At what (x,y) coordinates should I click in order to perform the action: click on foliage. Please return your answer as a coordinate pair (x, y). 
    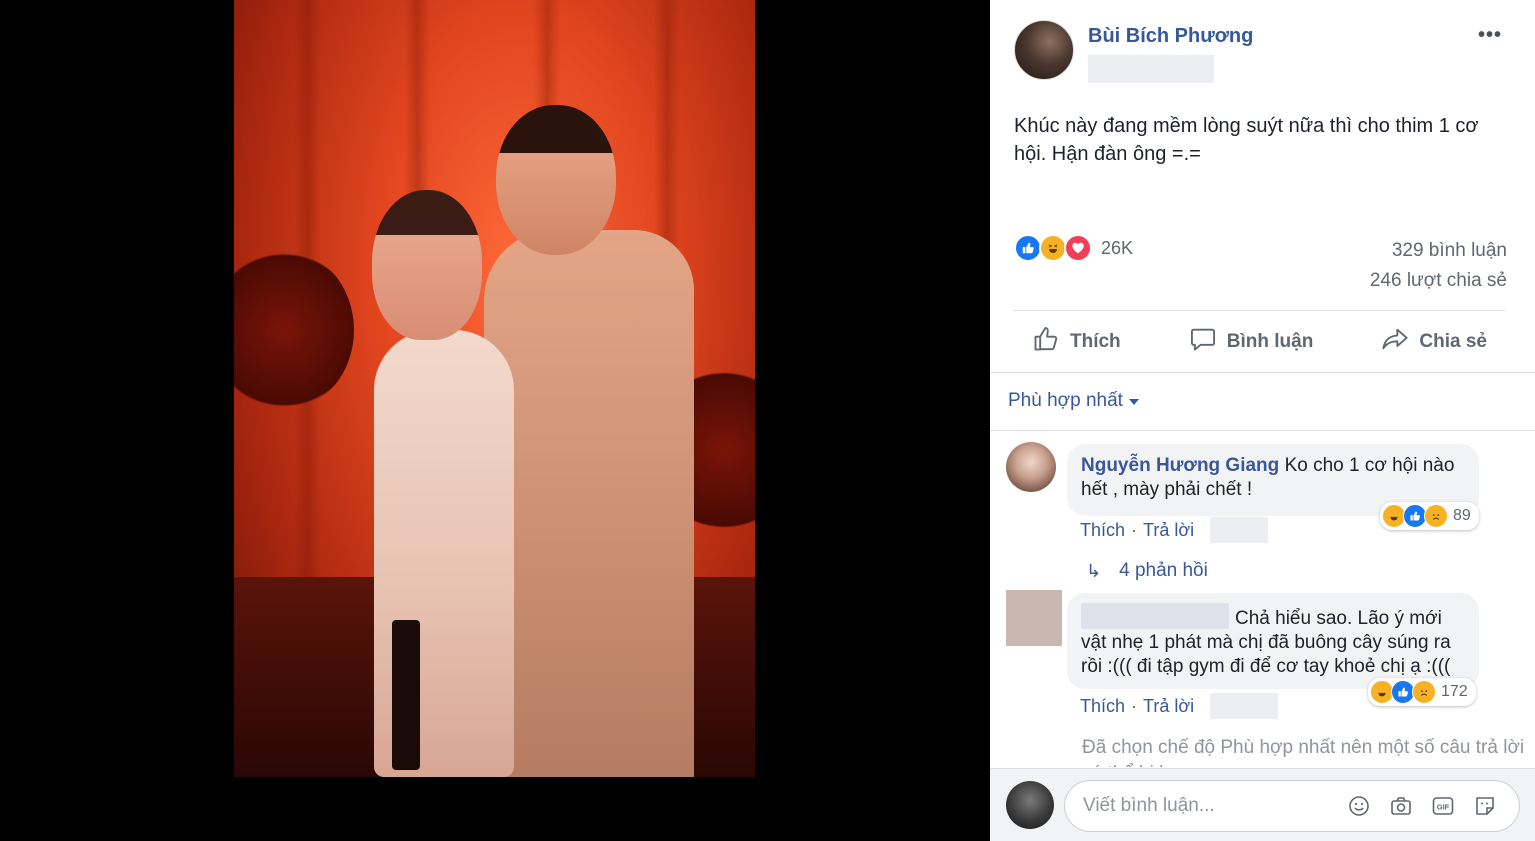
    Looking at the image, I should click on (294, 330).